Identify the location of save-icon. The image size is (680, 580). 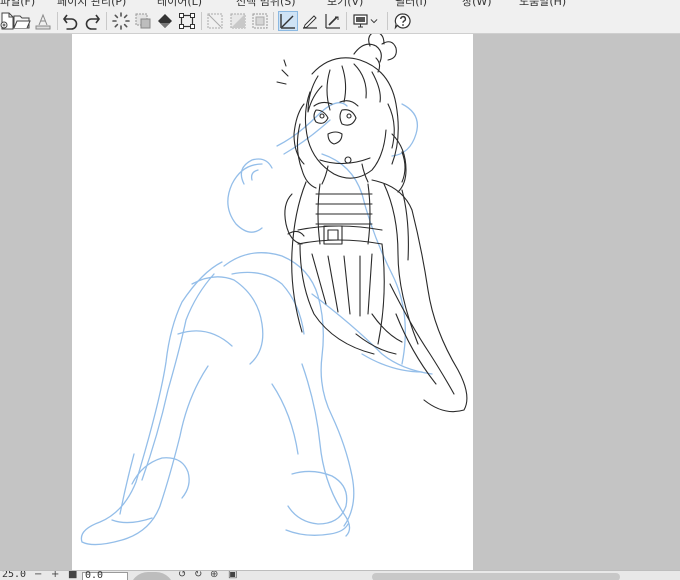
(43, 21).